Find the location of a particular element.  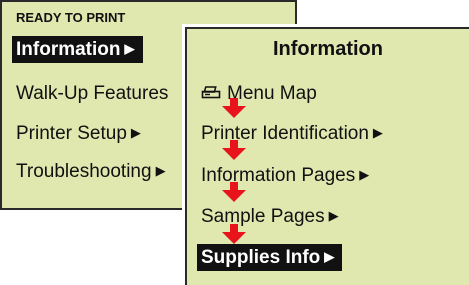

menu-item-troubleshooting: Troubleshooting ▶ is located at coordinates (91, 171).